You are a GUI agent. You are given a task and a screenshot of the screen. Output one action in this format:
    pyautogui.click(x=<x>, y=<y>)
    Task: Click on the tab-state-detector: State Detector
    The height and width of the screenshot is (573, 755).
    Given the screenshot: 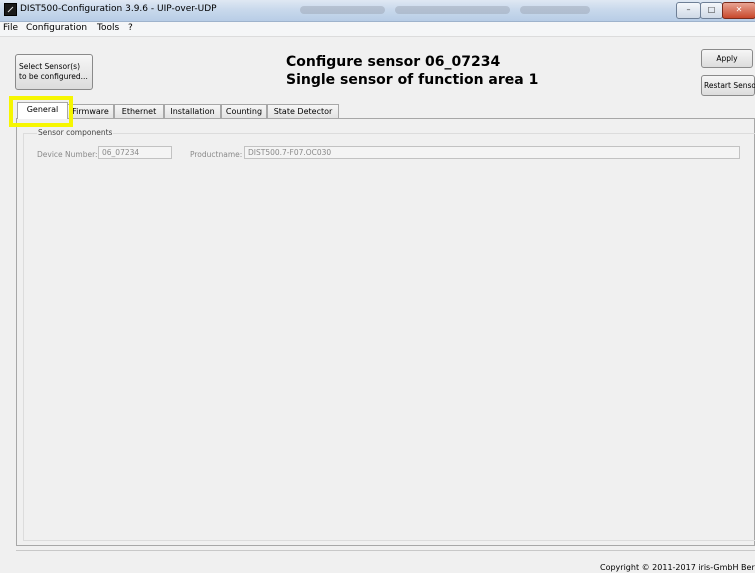 What is the action you would take?
    pyautogui.click(x=303, y=111)
    